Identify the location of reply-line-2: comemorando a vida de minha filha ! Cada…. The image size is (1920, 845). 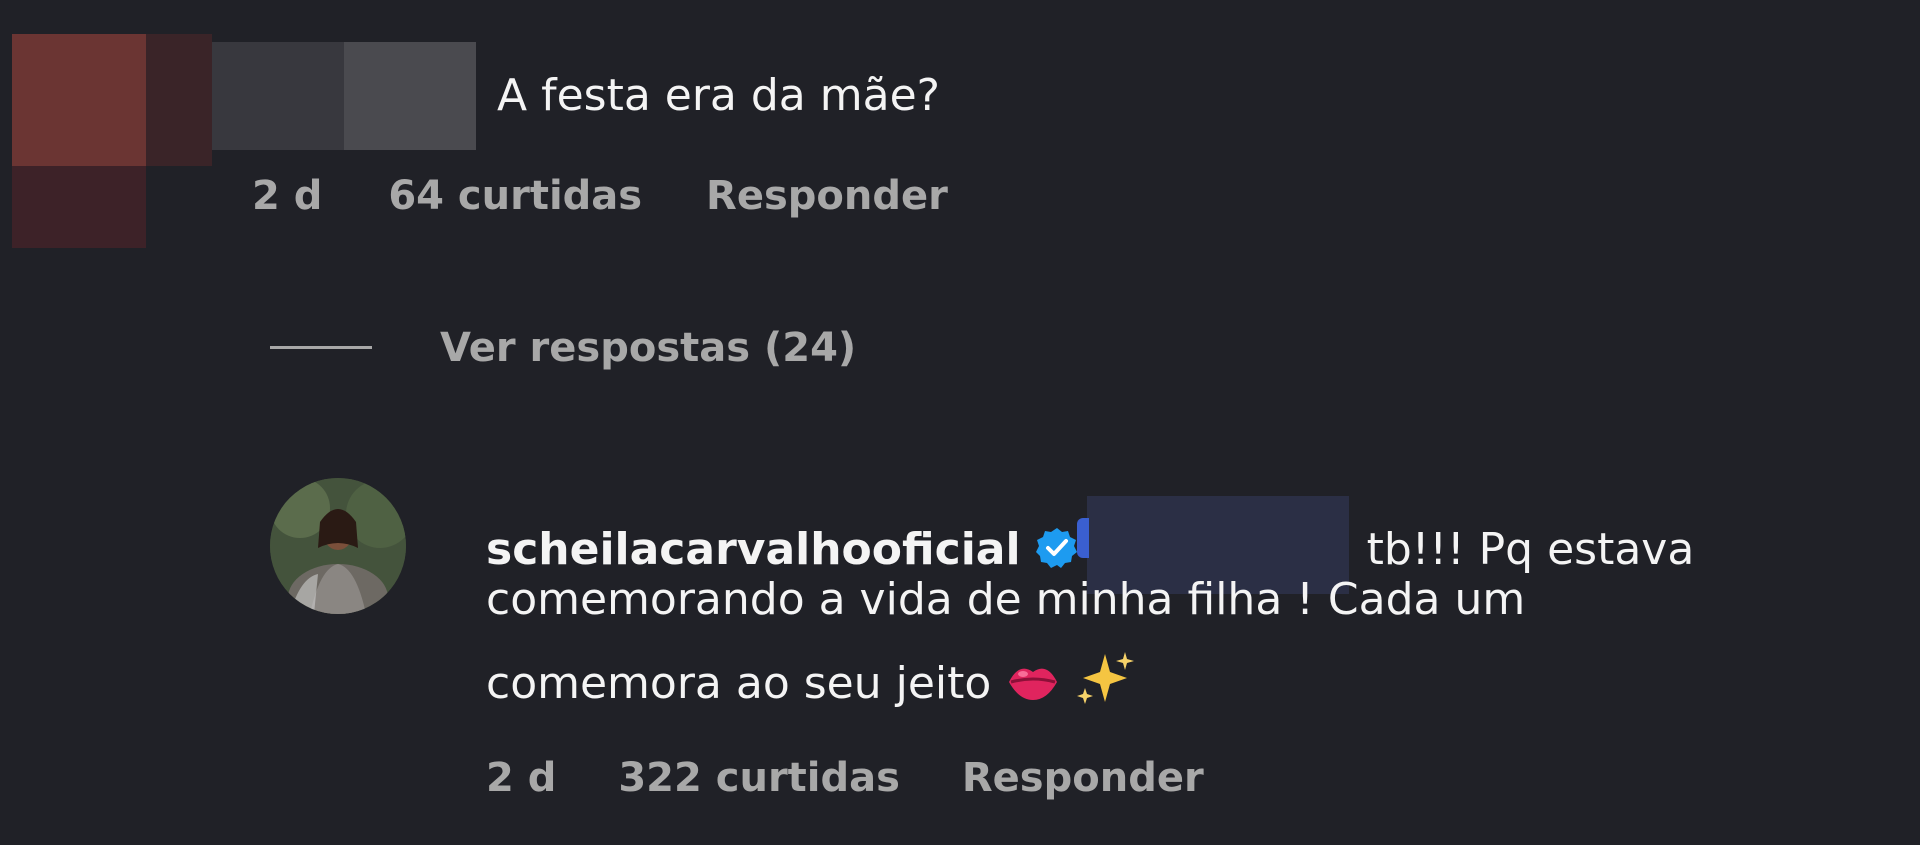
(1006, 599).